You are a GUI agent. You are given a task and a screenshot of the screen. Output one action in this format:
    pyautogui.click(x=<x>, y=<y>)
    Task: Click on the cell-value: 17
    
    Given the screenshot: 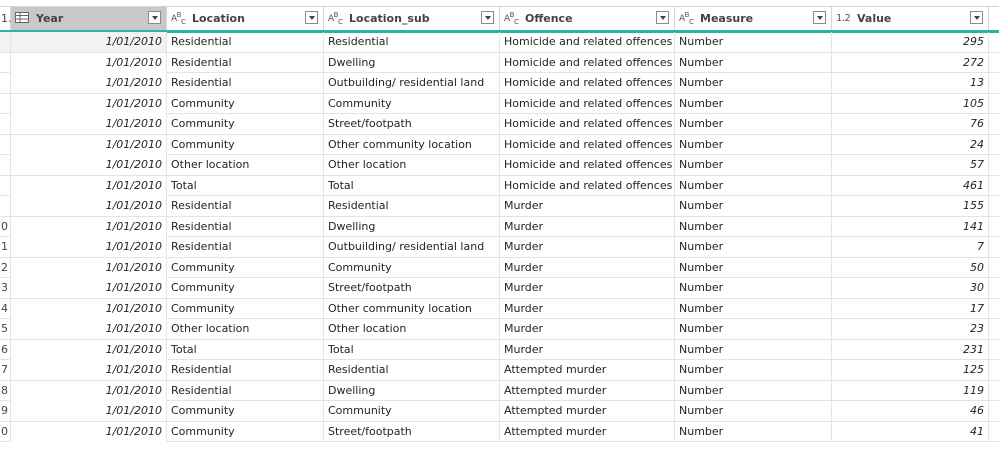 What is the action you would take?
    pyautogui.click(x=910, y=308)
    